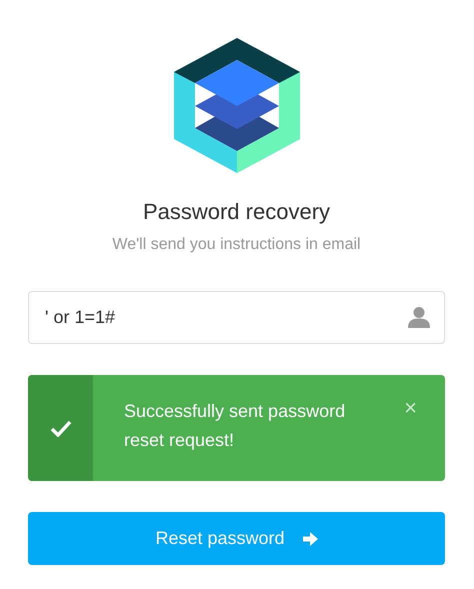 The image size is (474, 589). Describe the element at coordinates (234, 426) in the screenshot. I see `alert-message: Successfully sent password reset request!` at that location.